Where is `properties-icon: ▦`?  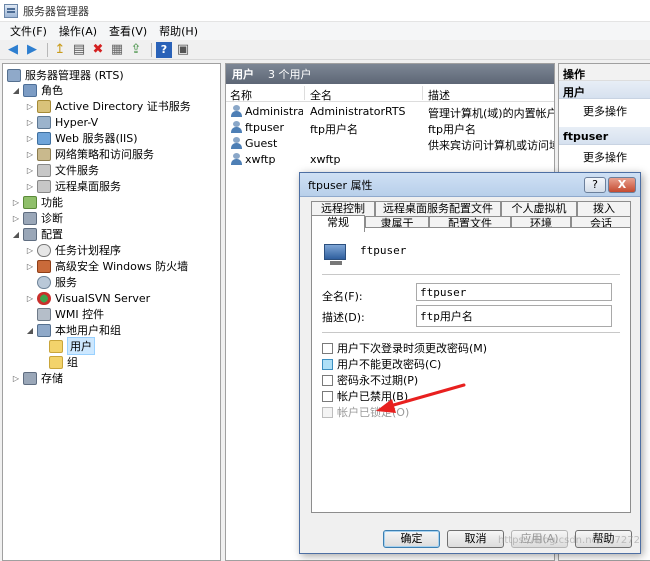 properties-icon: ▦ is located at coordinates (117, 50).